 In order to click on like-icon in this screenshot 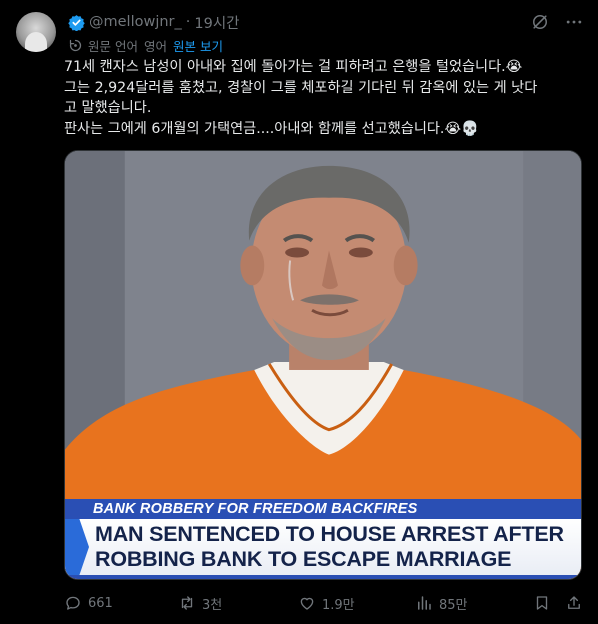, I will do `click(307, 603)`.